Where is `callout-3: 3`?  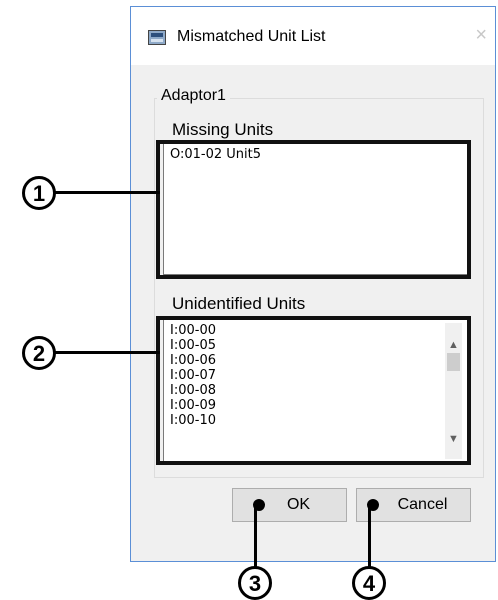
callout-3: 3 is located at coordinates (255, 583).